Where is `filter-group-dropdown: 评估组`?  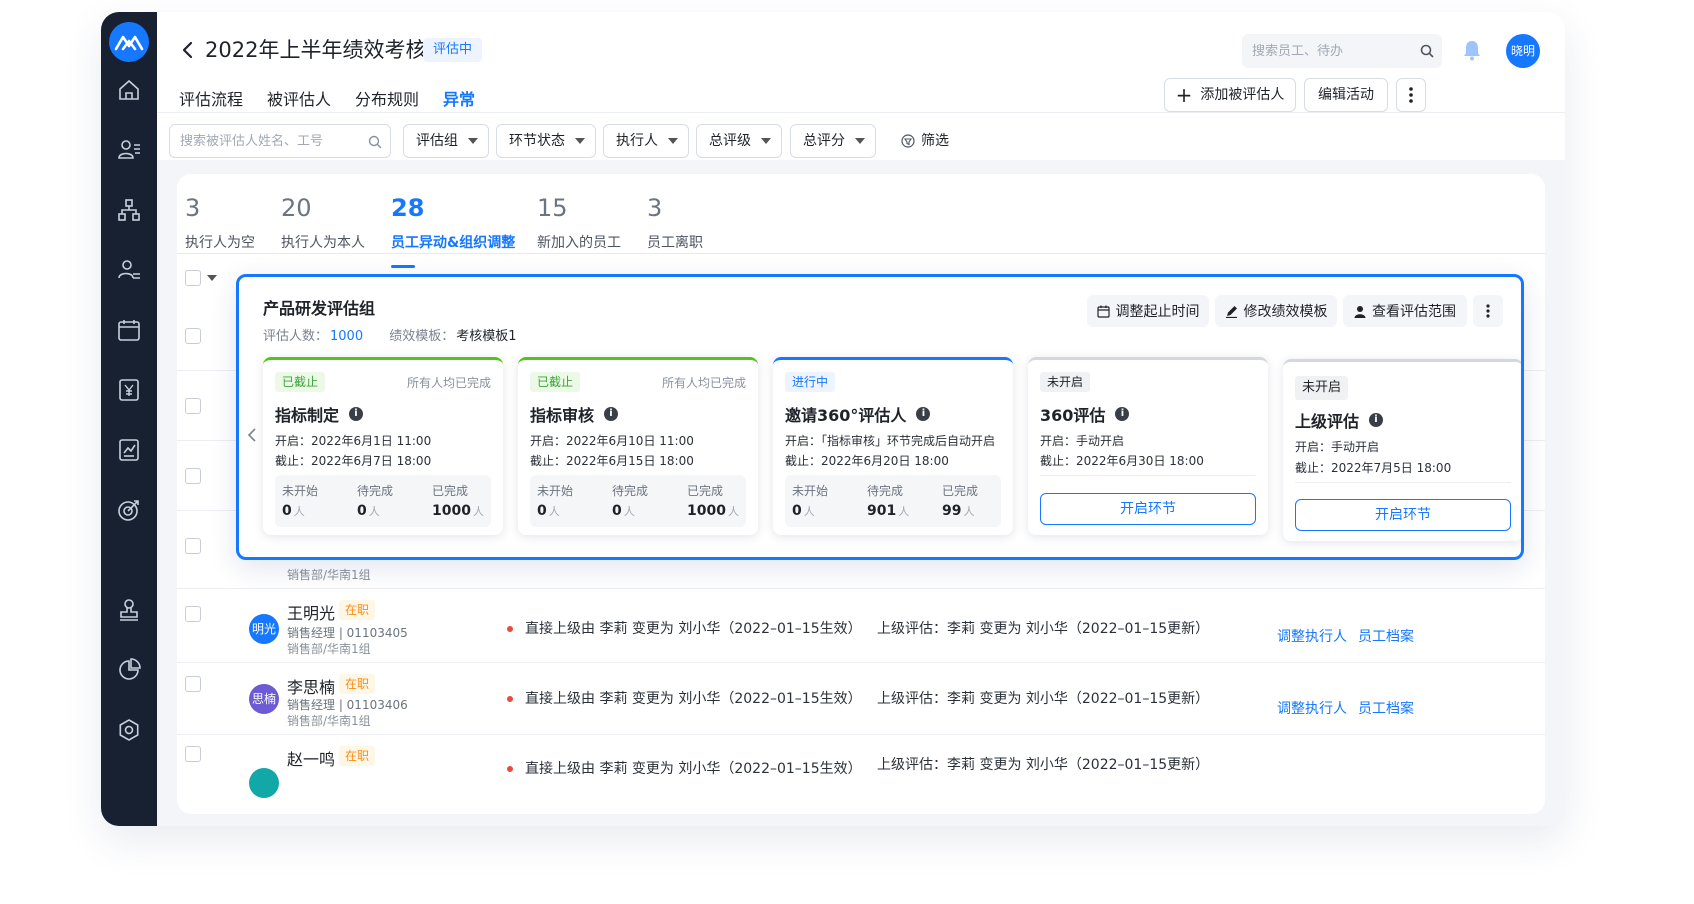
filter-group-dropdown: 评估组 is located at coordinates (446, 141).